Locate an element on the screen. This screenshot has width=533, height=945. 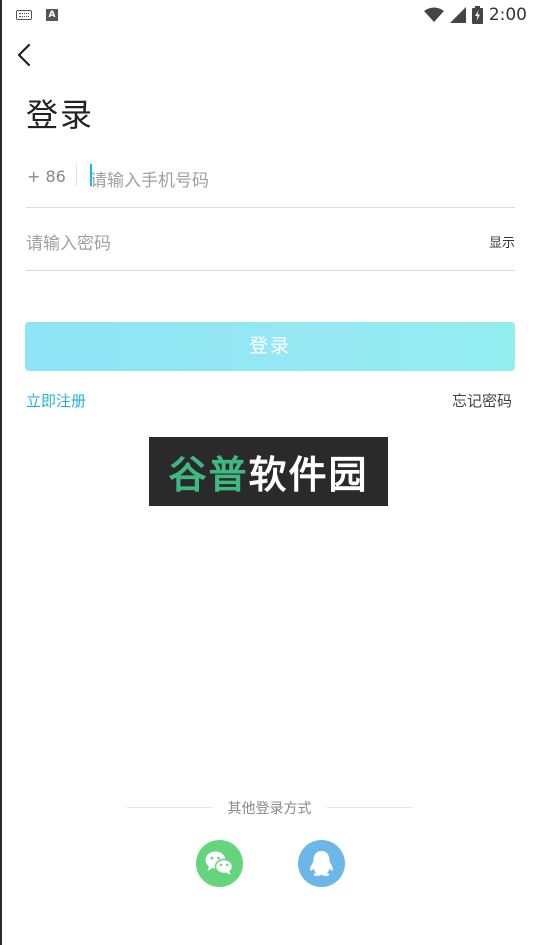
forgot-password-link: 忘记密码 is located at coordinates (482, 400).